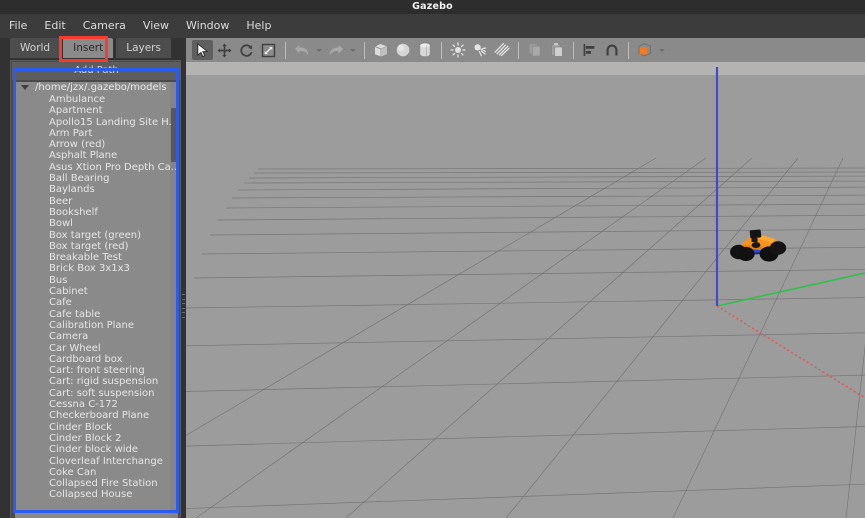 The image size is (865, 518). I want to click on list-item: Breakable Test, so click(96, 257).